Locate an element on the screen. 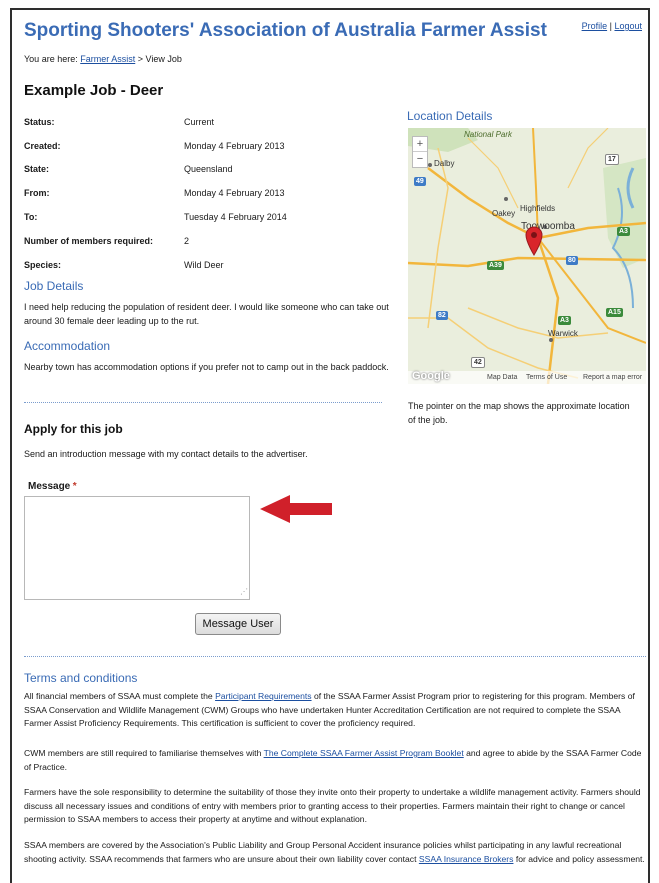 This screenshot has width=659, height=883. job-title: Example Job - Deer is located at coordinates (94, 90).